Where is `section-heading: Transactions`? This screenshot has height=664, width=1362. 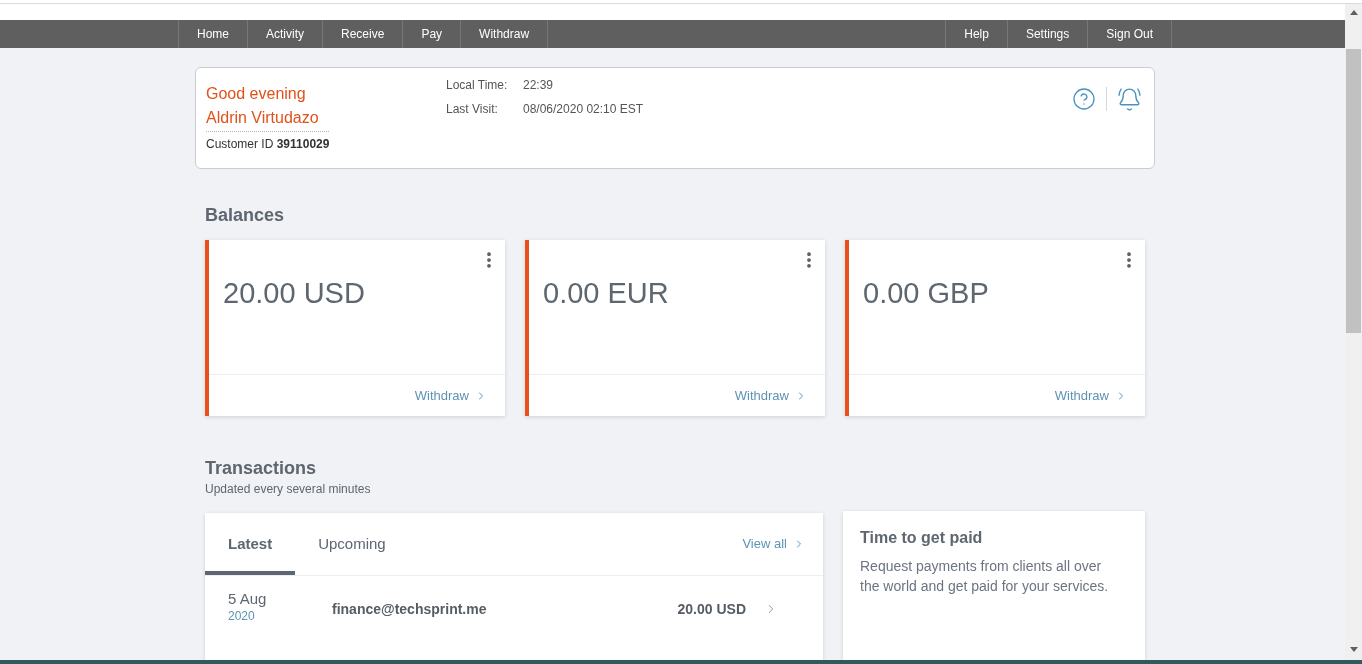 section-heading: Transactions is located at coordinates (261, 468).